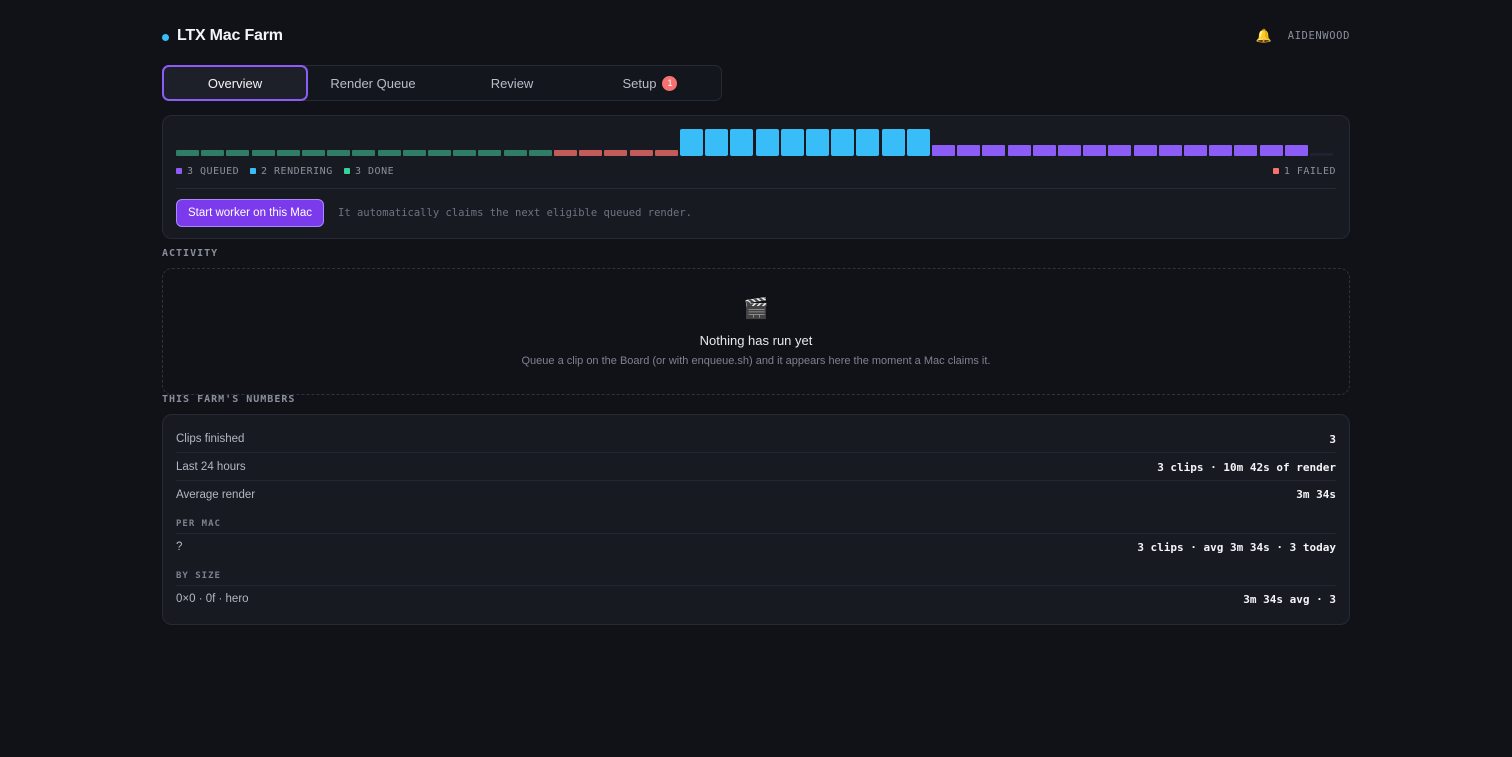 The width and height of the screenshot is (1512, 757). What do you see at coordinates (1275, 171) in the screenshot?
I see `failed-swatch` at bounding box center [1275, 171].